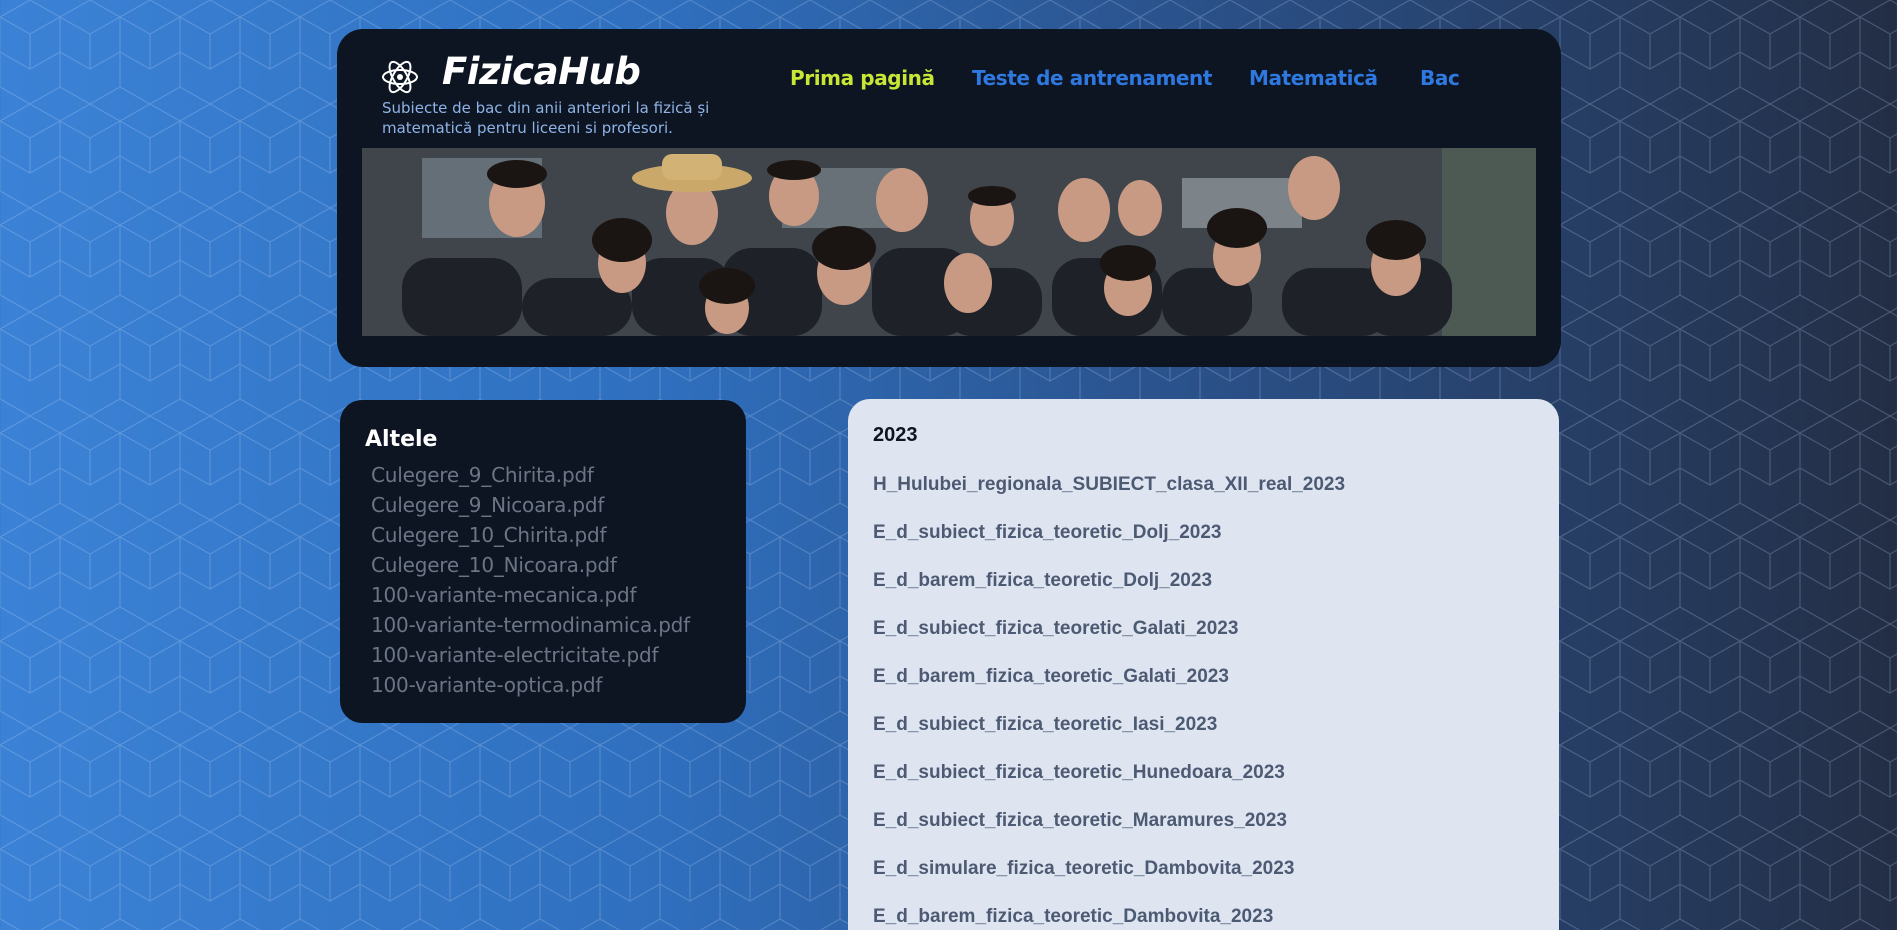  I want to click on nav-link-home: Prima pagină, so click(862, 78).